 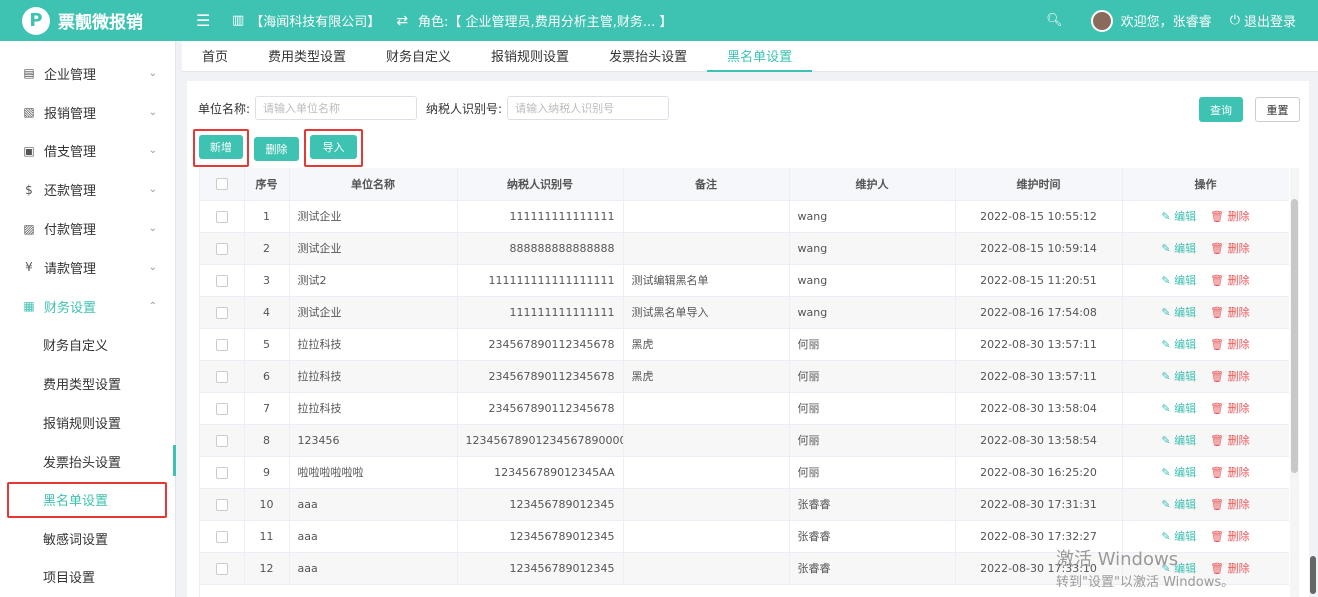 What do you see at coordinates (87, 383) in the screenshot?
I see `sidebar-subitem-expense-type: 费用类型设置` at bounding box center [87, 383].